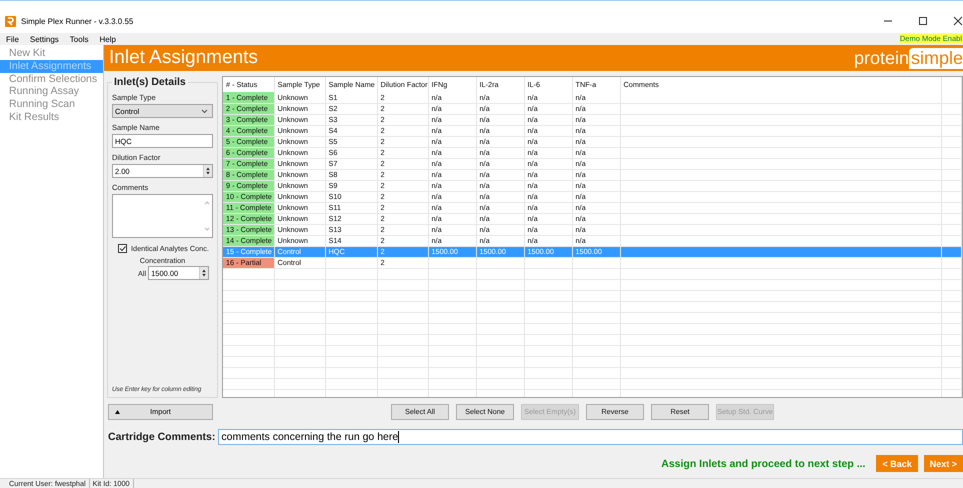 The width and height of the screenshot is (963, 488). I want to click on logo-text: protein, so click(881, 58).